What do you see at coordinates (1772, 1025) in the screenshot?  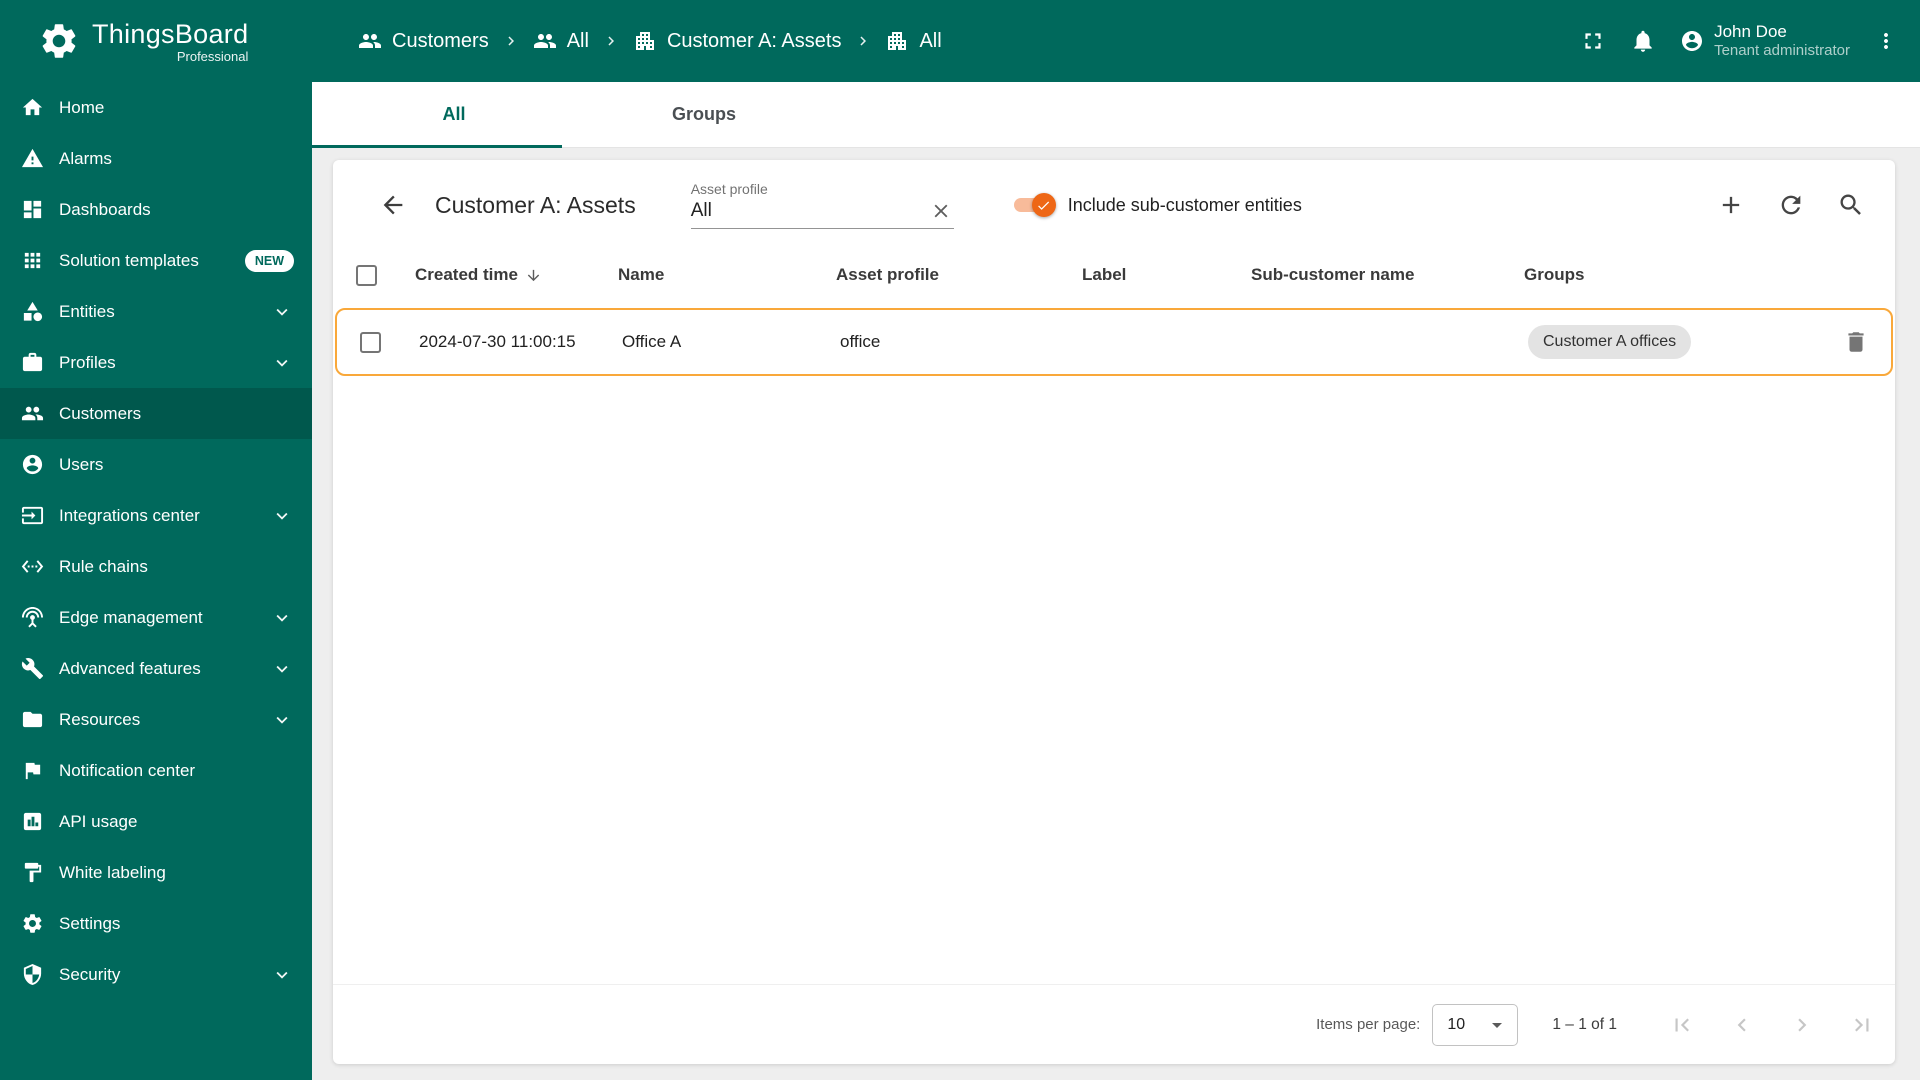 I see `pager-controls` at bounding box center [1772, 1025].